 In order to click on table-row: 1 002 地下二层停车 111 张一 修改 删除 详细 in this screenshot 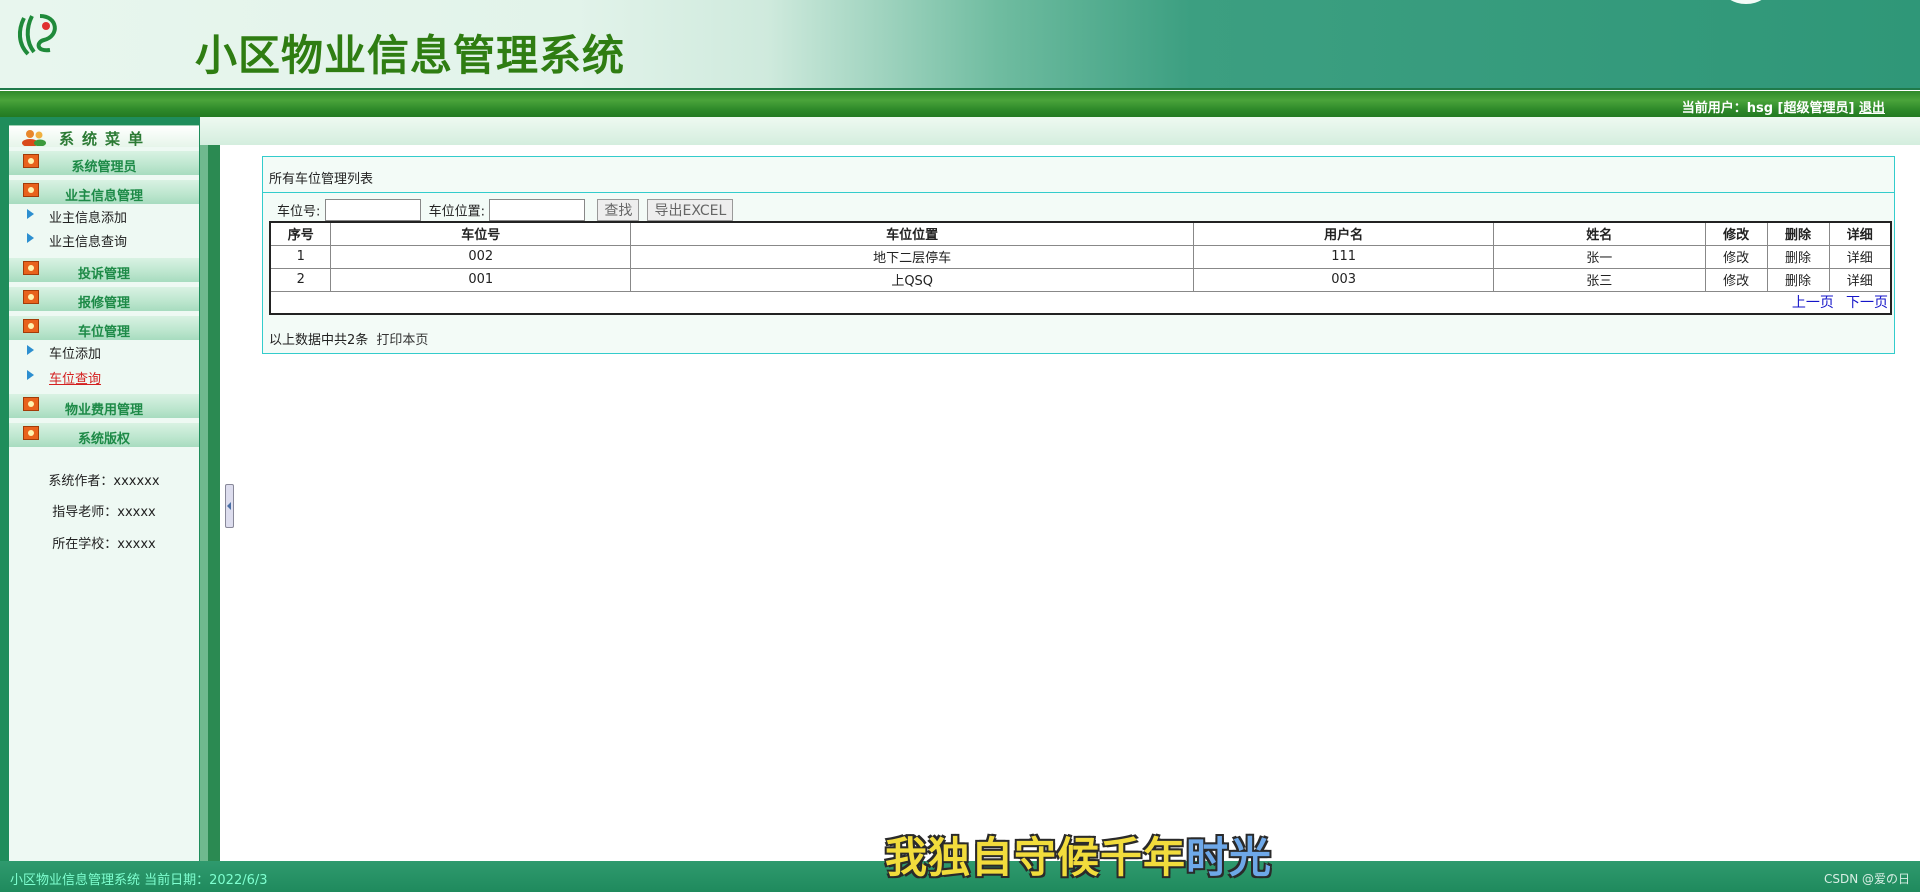, I will do `click(1080, 256)`.